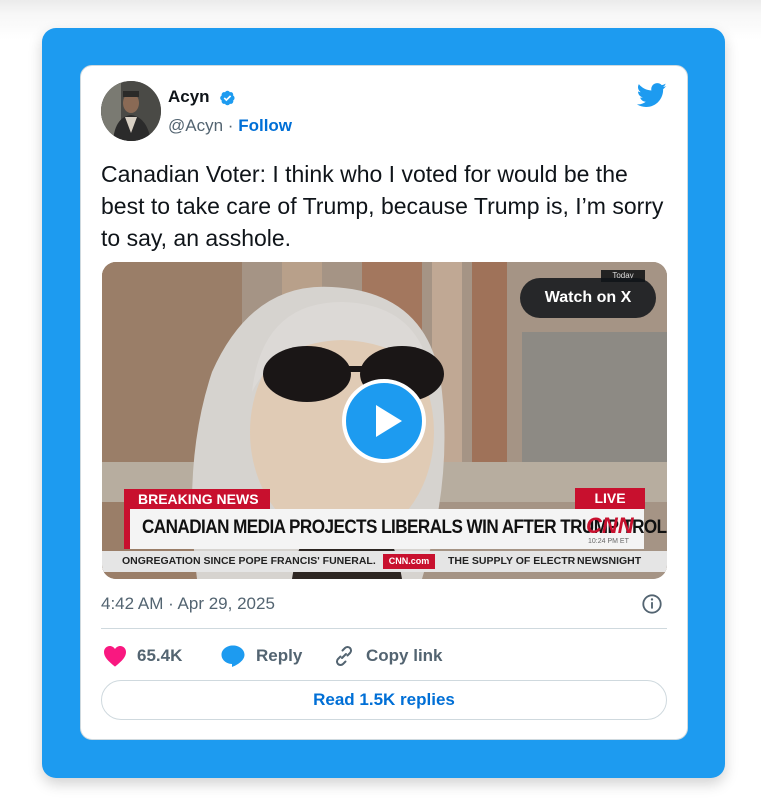  What do you see at coordinates (115, 656) in the screenshot?
I see `heart-icon` at bounding box center [115, 656].